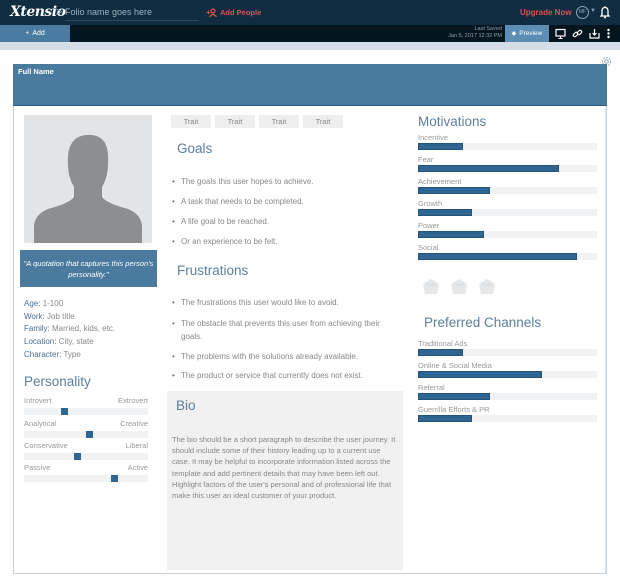  What do you see at coordinates (242, 242) in the screenshot?
I see `goal-item: Or an experience to be felt.` at bounding box center [242, 242].